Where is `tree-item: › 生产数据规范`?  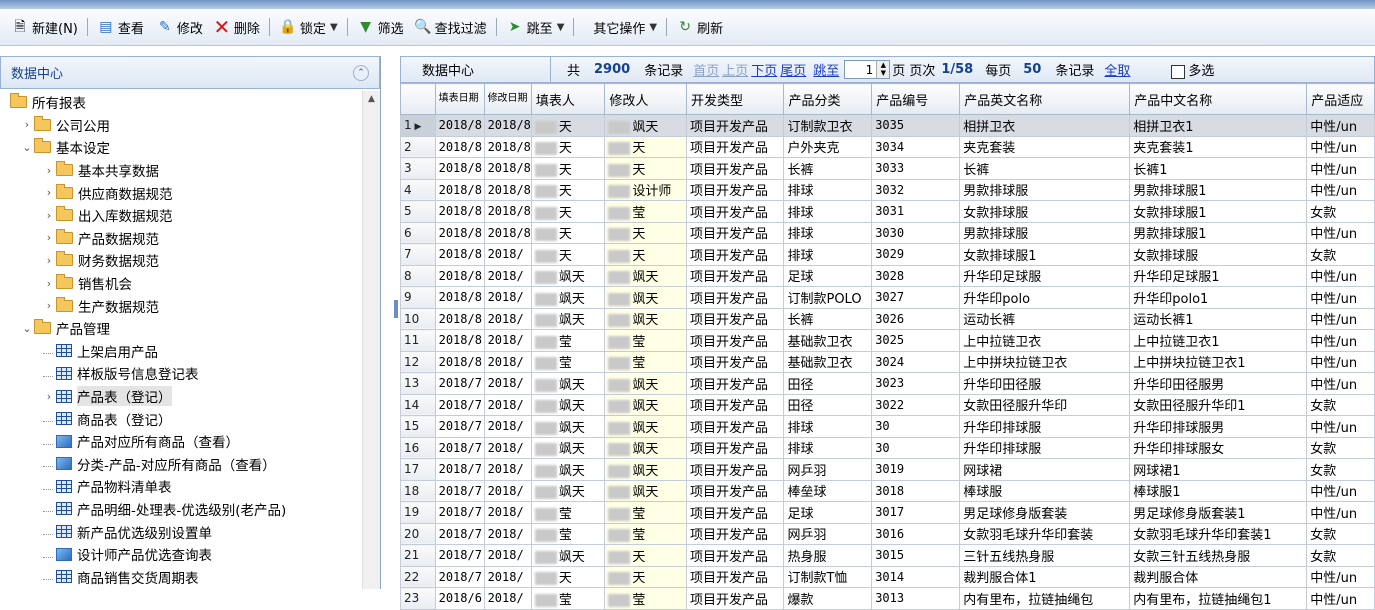 tree-item: › 生产数据规范 is located at coordinates (181, 305).